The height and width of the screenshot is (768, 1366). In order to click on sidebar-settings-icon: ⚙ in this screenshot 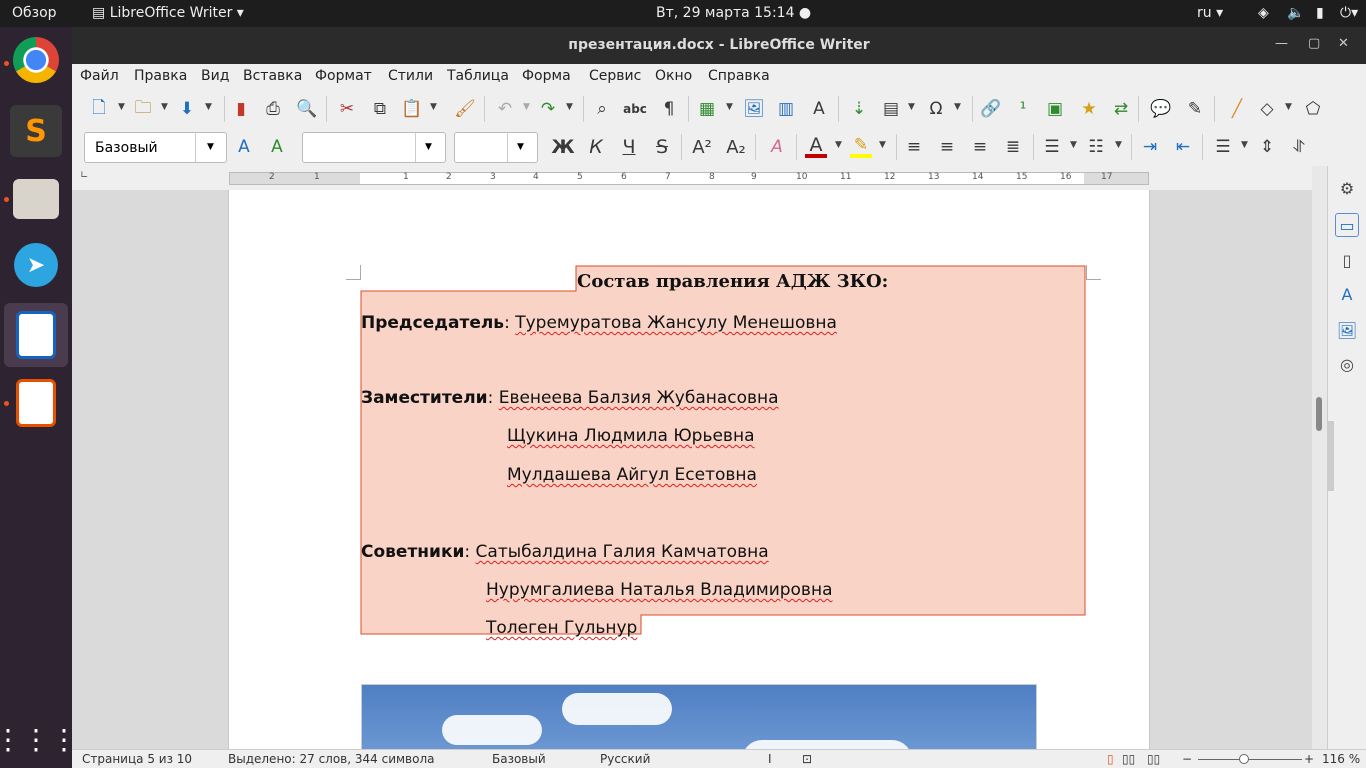, I will do `click(1347, 188)`.